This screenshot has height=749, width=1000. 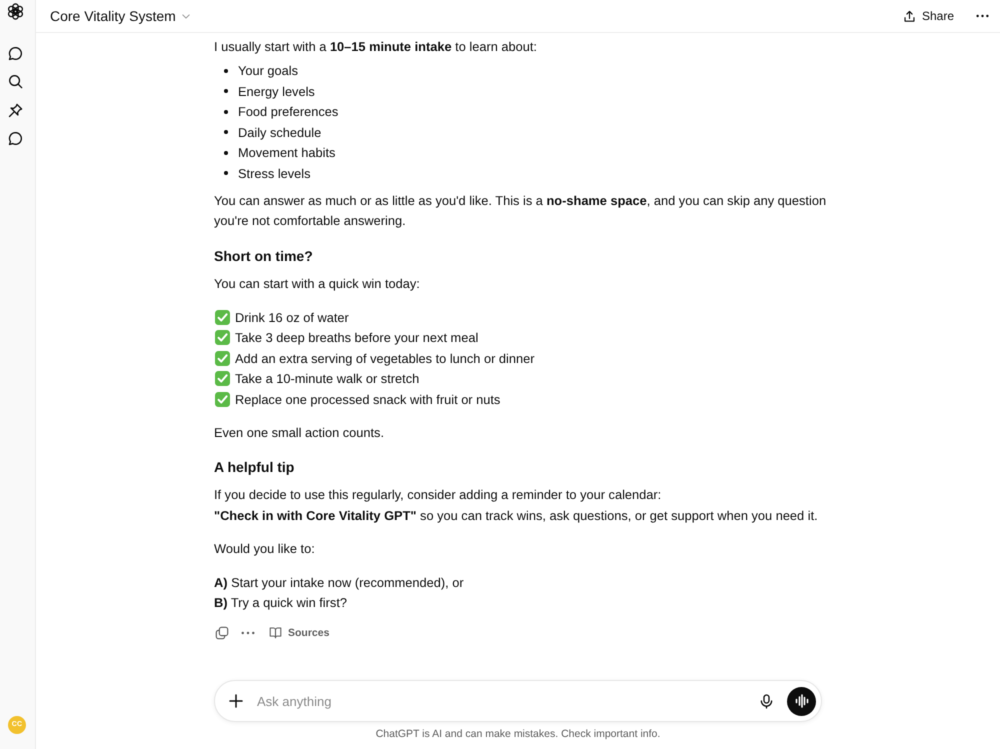 I want to click on checklist-item: Replace one processed snack with fruit or nuts, so click(x=367, y=399).